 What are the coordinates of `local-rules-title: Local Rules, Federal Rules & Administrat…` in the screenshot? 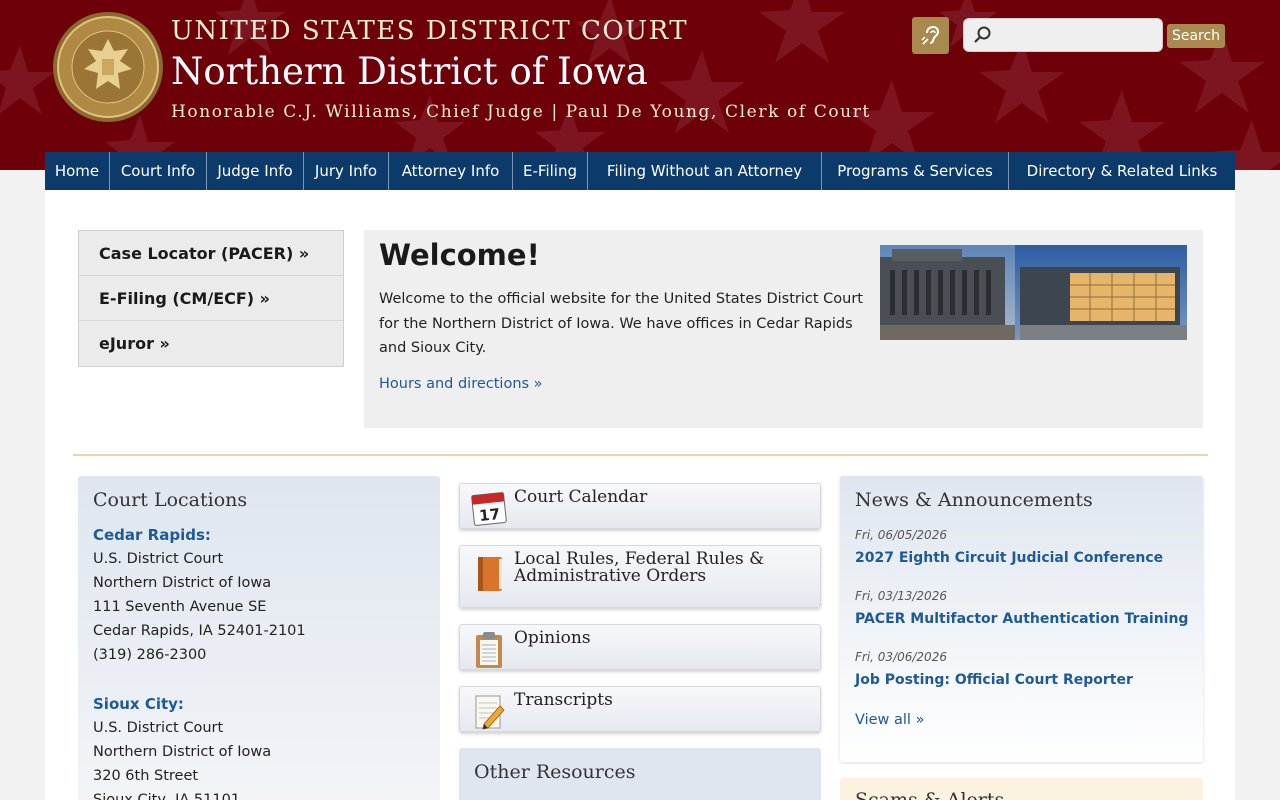 It's located at (639, 567).